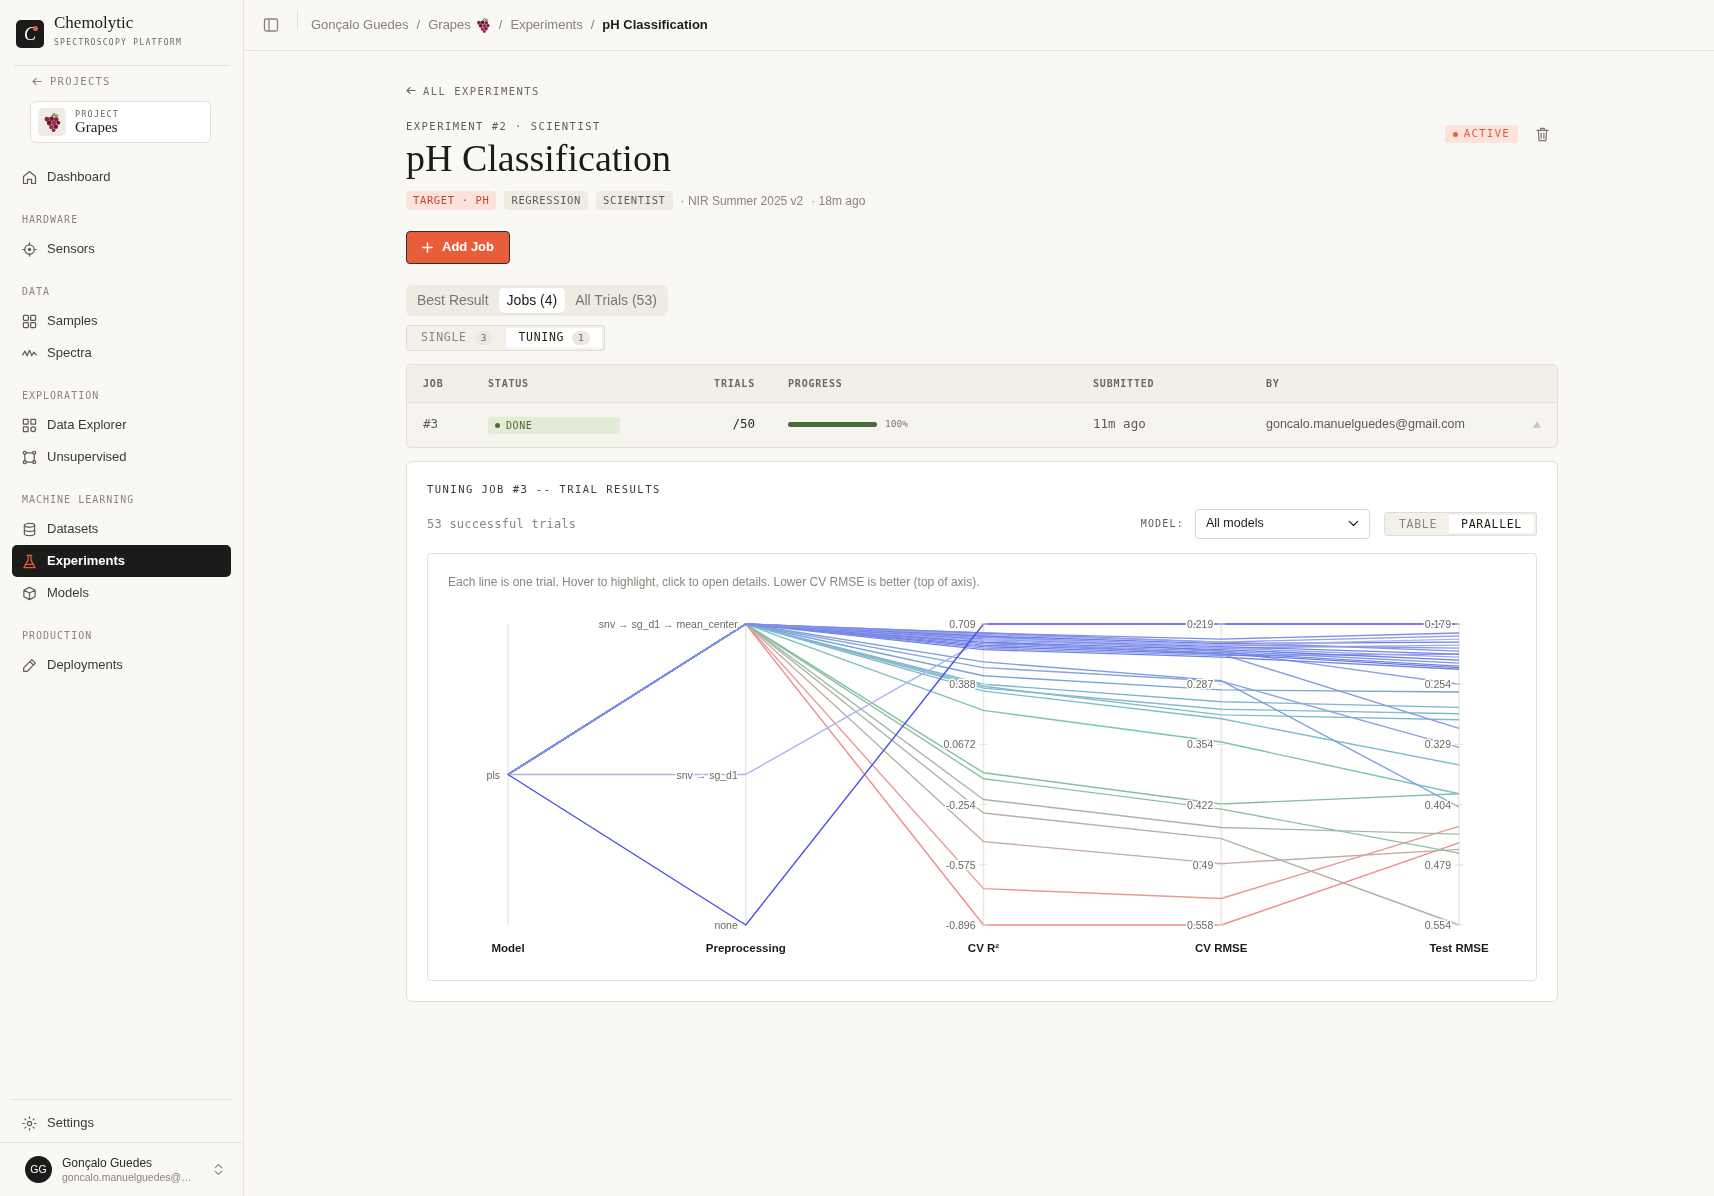 This screenshot has width=1714, height=1196. Describe the element at coordinates (743, 424) in the screenshot. I see `table-cell: /50` at that location.